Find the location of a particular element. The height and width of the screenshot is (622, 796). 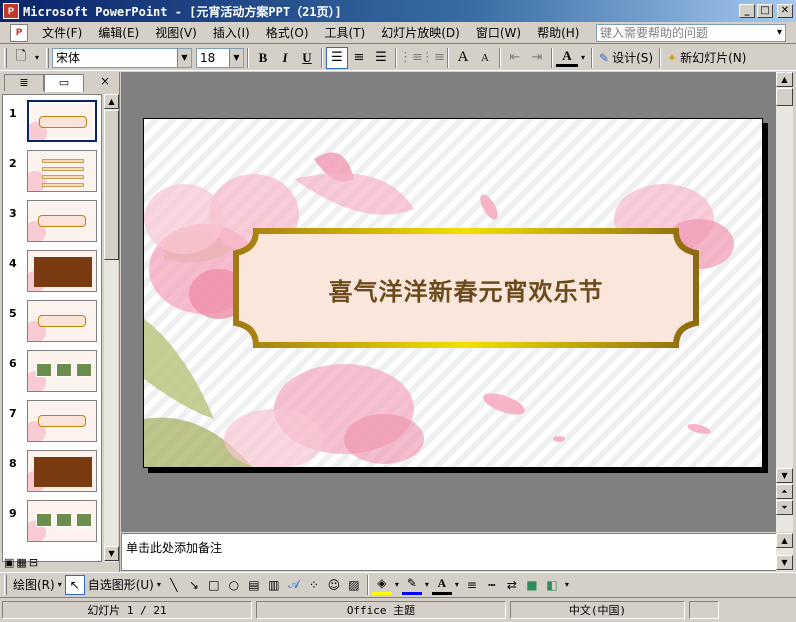

align-center-icon: ≡ is located at coordinates (359, 58).